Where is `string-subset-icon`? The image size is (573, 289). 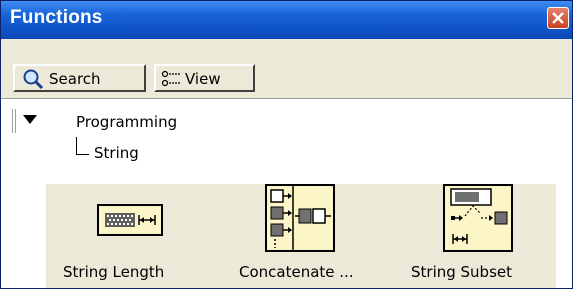
string-subset-icon is located at coordinates (478, 218).